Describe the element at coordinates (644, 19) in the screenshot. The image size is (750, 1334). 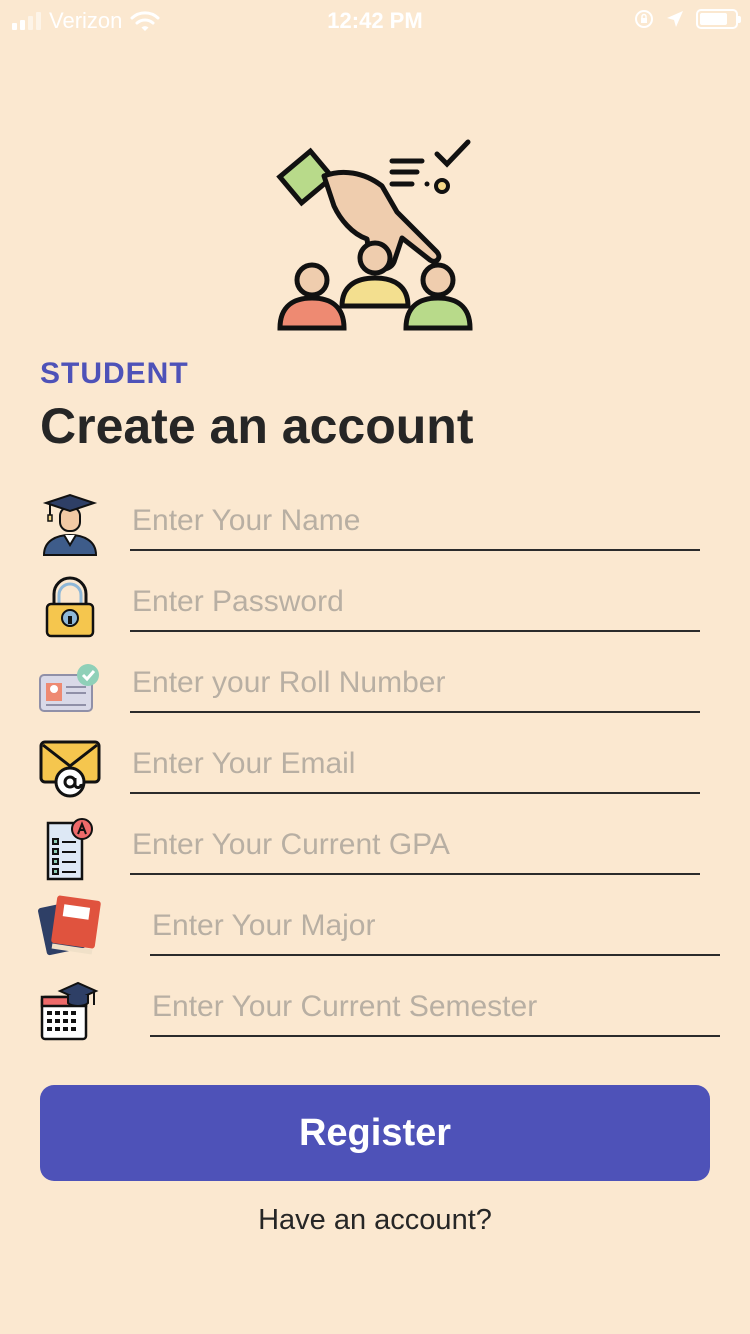
I see `rotation-lock-icon` at that location.